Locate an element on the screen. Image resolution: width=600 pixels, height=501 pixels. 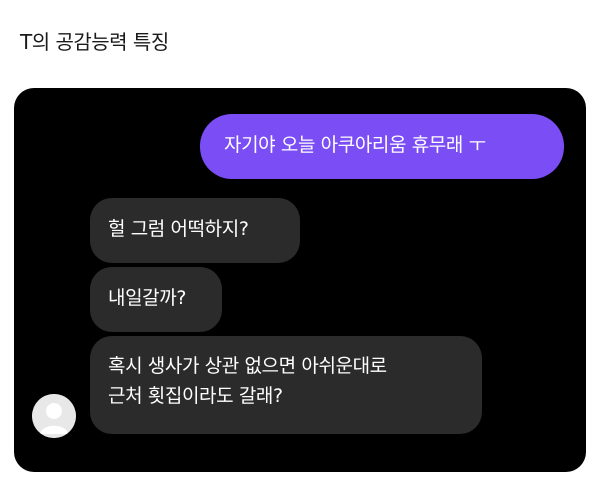
received-message-text: 혹시 생사가 상관 없으면 아쉬운대로 is located at coordinates (247, 366).